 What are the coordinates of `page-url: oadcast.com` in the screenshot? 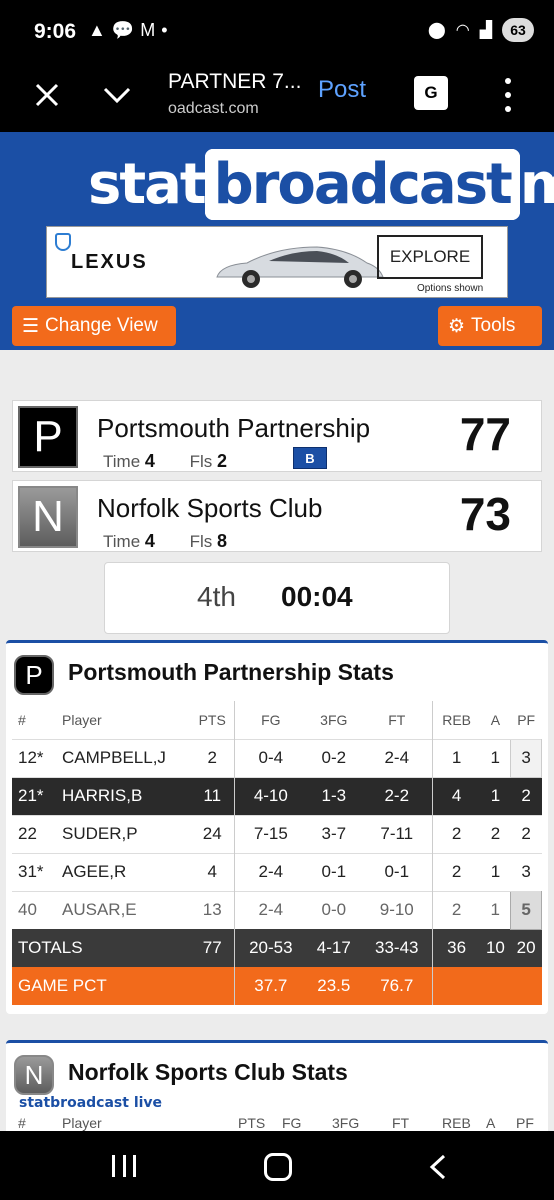 It's located at (213, 108).